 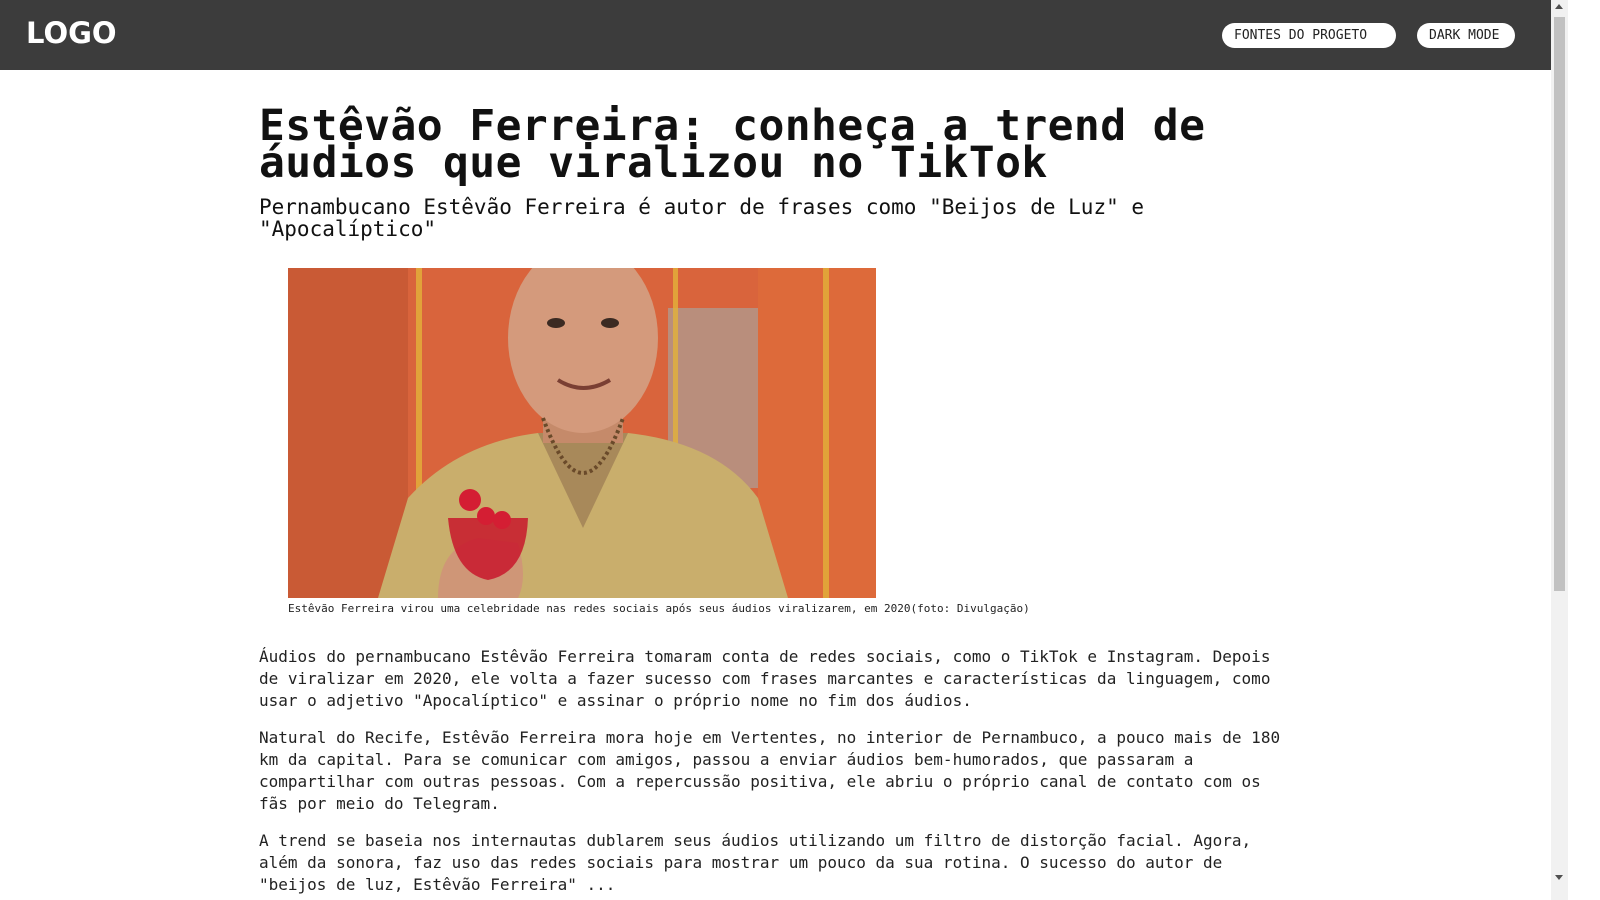 I want to click on dark-mode-button: DARK MODE, so click(x=1466, y=35).